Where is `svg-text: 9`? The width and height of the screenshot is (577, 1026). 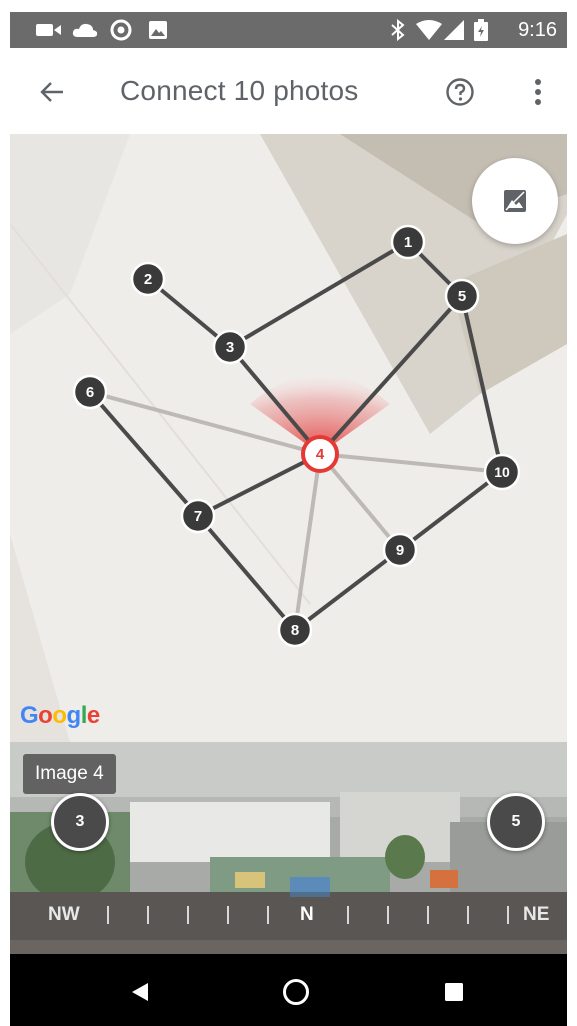
svg-text: 9 is located at coordinates (400, 550).